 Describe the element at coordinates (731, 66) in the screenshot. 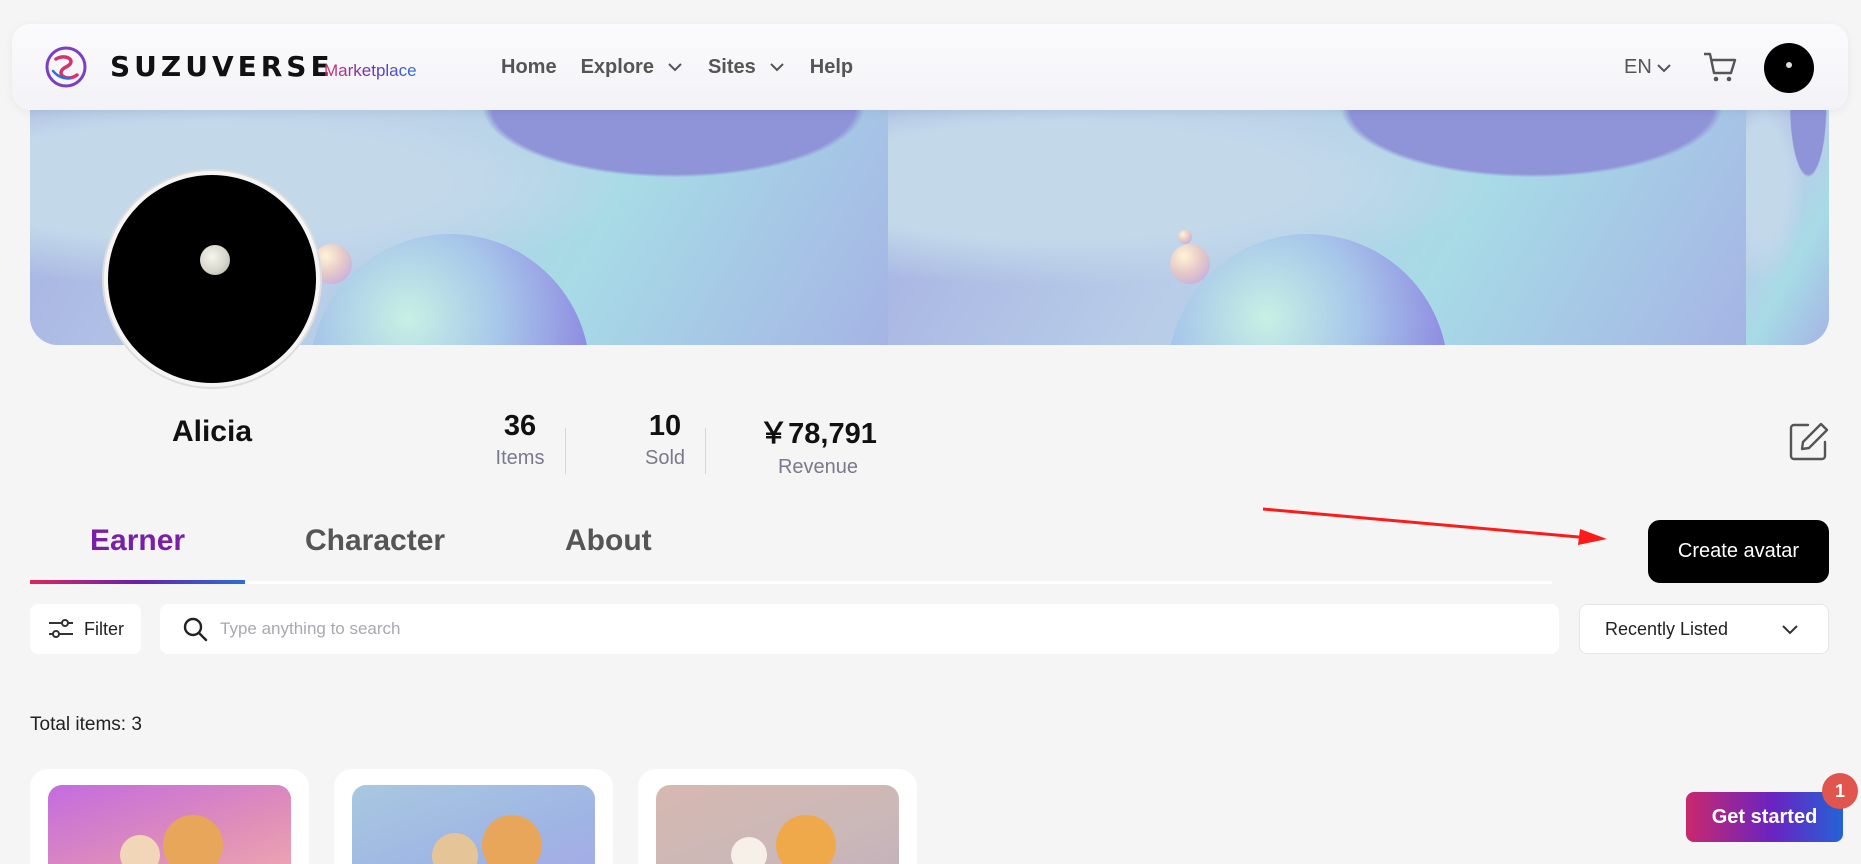

I see `nav-sites-label: Sites` at that location.